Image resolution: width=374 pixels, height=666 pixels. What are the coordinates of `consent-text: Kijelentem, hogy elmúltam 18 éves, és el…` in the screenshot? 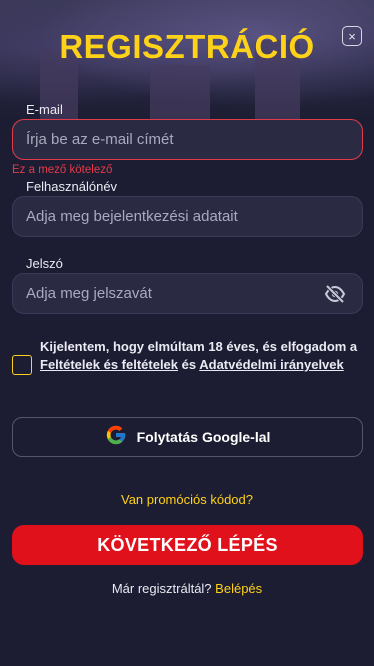 It's located at (202, 356).